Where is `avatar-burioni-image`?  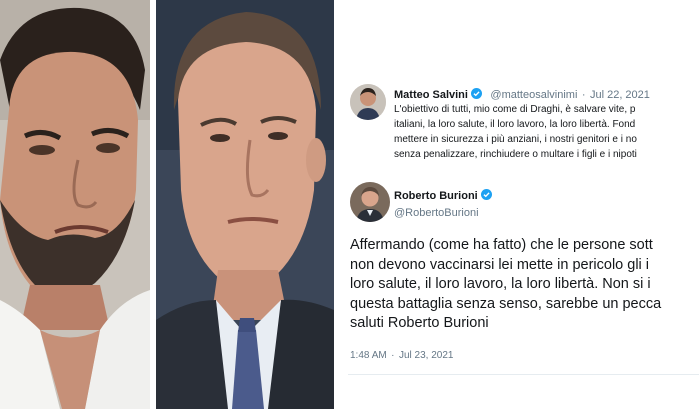
avatar-burioni-image is located at coordinates (370, 202).